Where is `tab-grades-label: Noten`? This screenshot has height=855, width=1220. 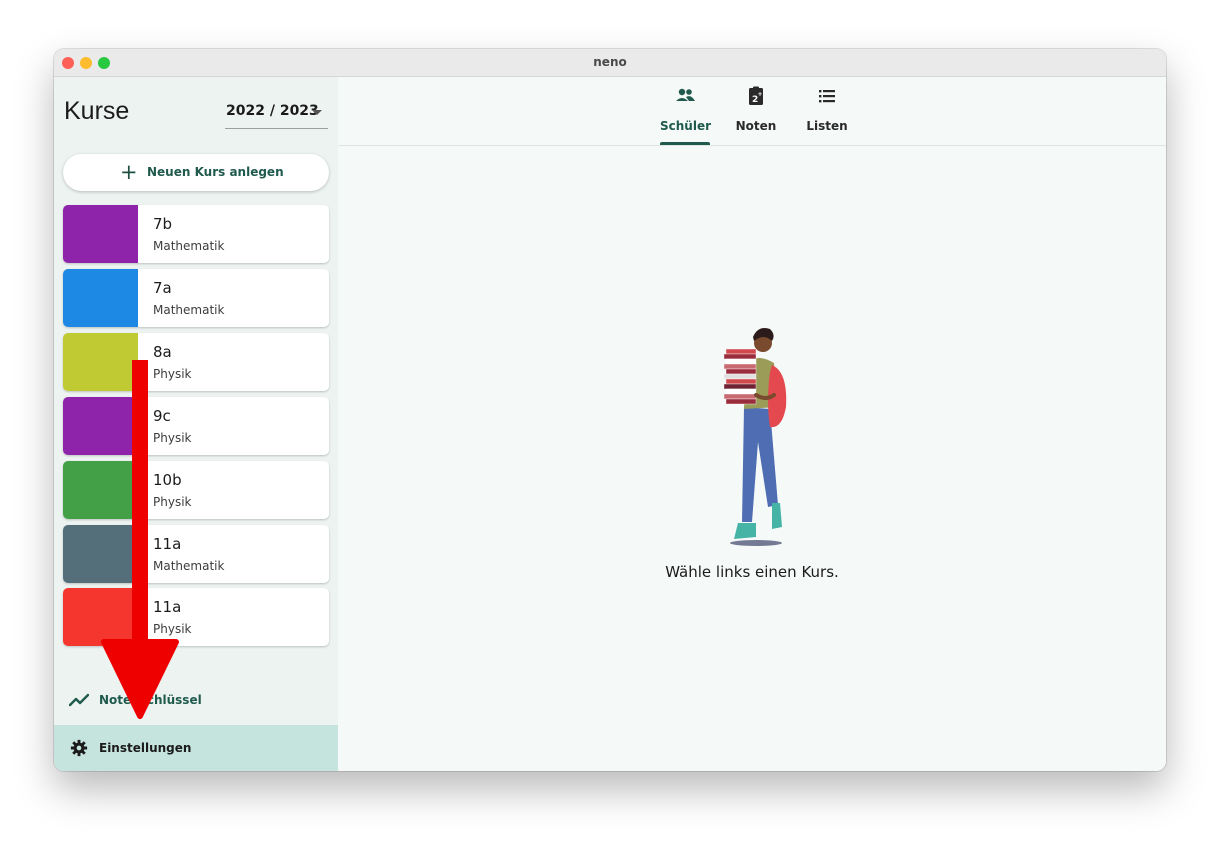 tab-grades-label: Noten is located at coordinates (756, 126).